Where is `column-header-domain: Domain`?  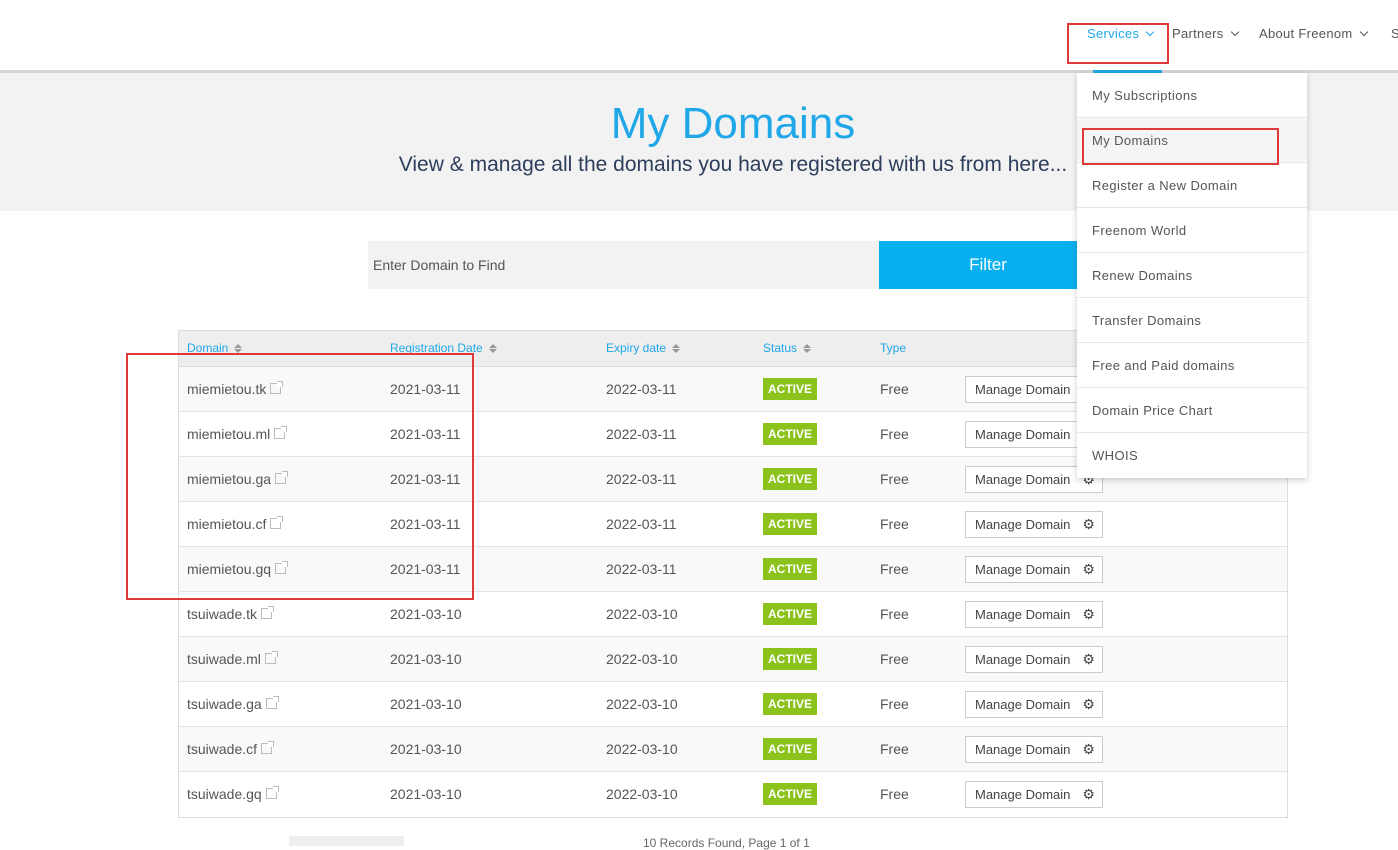
column-header-domain: Domain is located at coordinates (215, 348).